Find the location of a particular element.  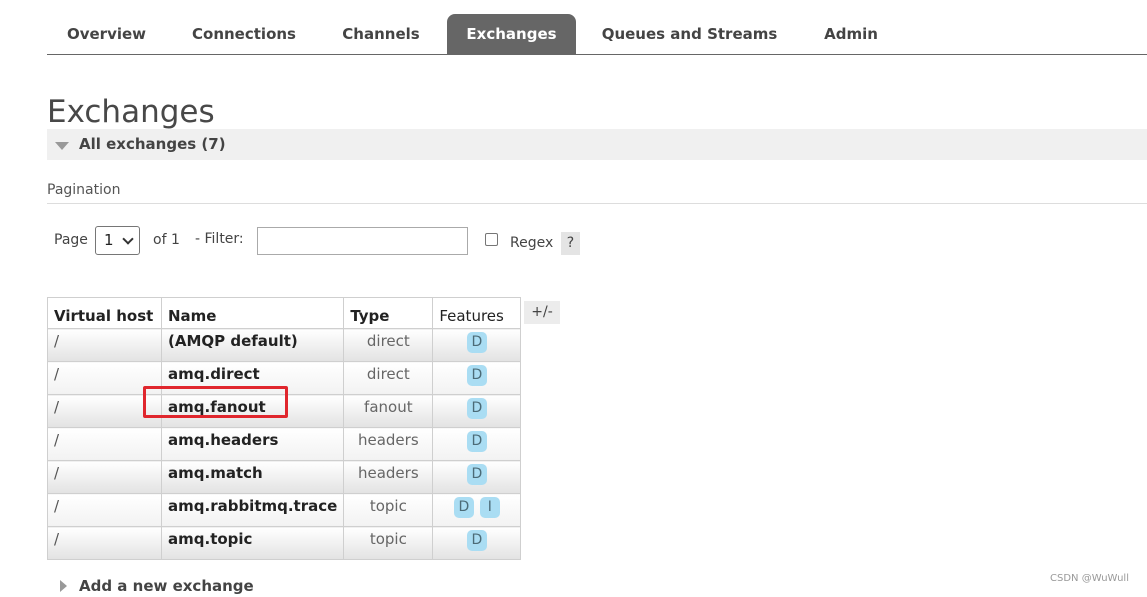

pagination-divider is located at coordinates (597, 203).